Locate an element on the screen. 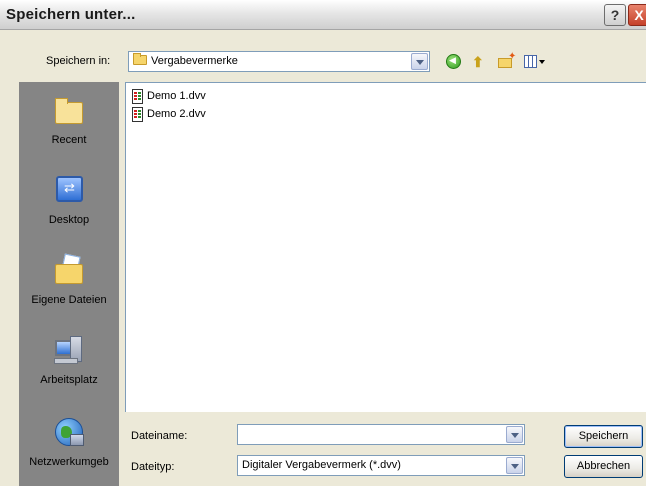 The width and height of the screenshot is (646, 486). title-bar: Speichern unter... ? X is located at coordinates (323, 15).